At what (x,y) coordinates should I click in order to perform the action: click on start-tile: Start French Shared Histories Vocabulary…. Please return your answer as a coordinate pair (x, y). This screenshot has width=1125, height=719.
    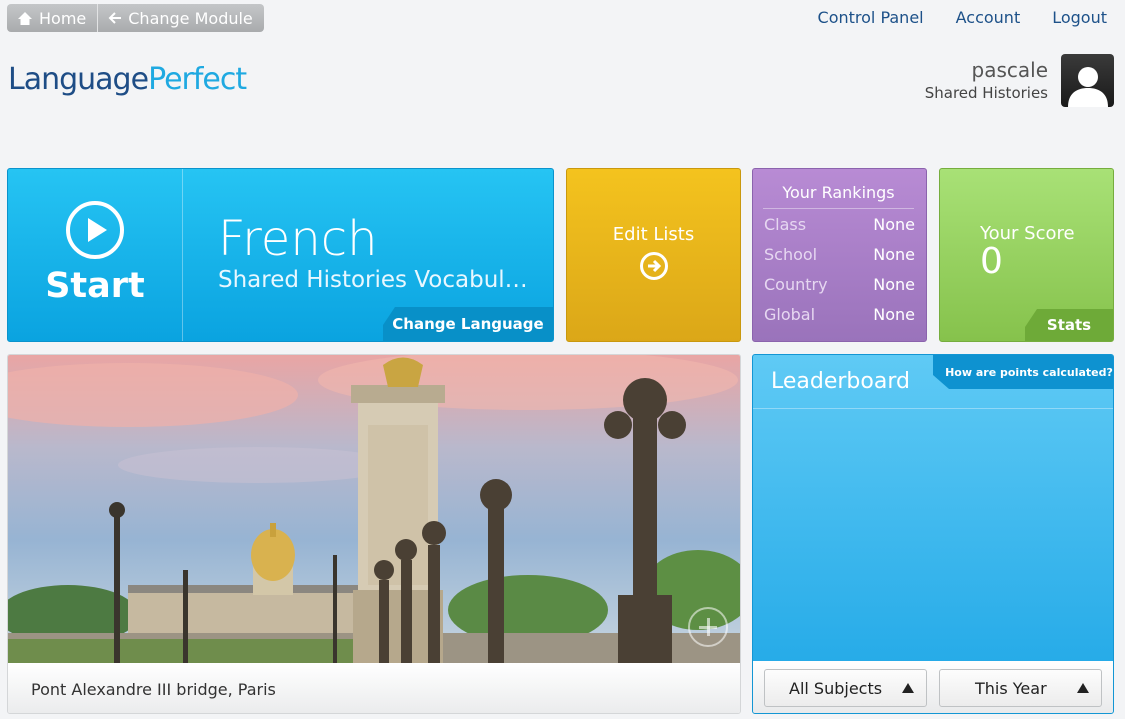
    Looking at the image, I should click on (280, 255).